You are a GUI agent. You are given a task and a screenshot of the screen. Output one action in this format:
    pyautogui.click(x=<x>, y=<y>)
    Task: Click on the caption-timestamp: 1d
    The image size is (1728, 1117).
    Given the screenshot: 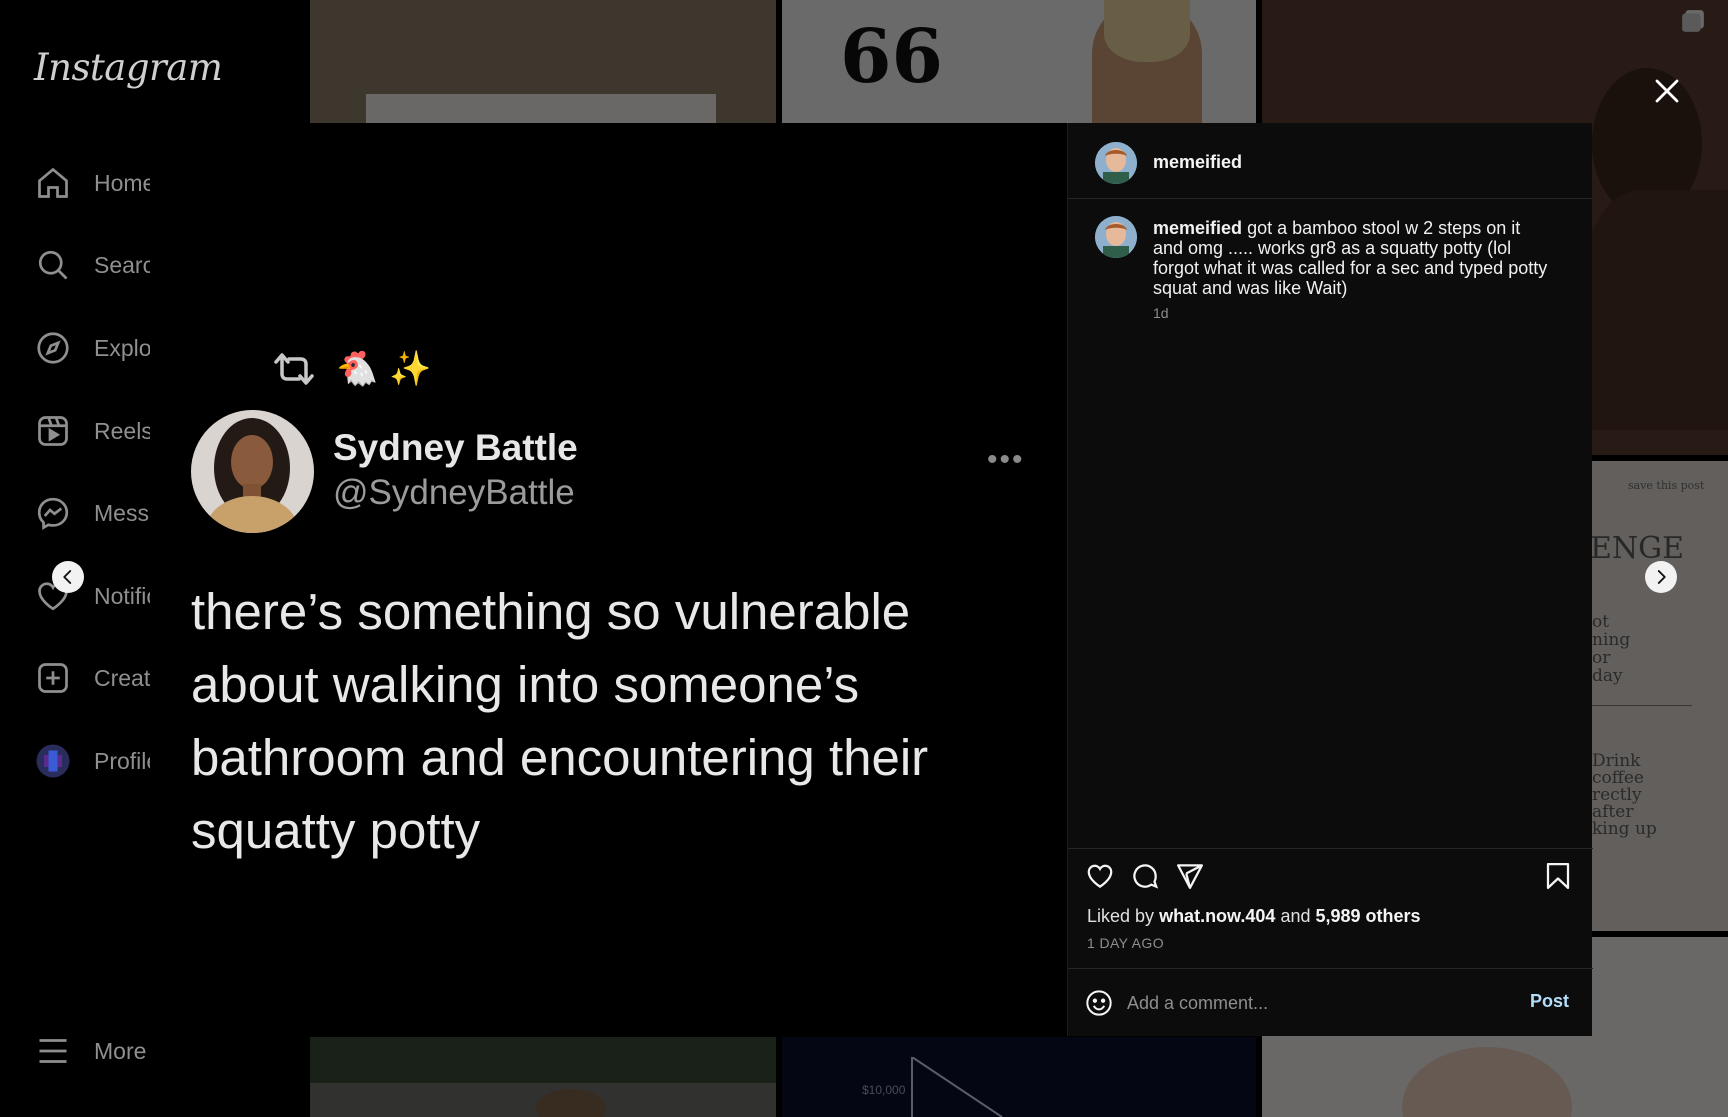 What is the action you would take?
    pyautogui.click(x=1161, y=313)
    